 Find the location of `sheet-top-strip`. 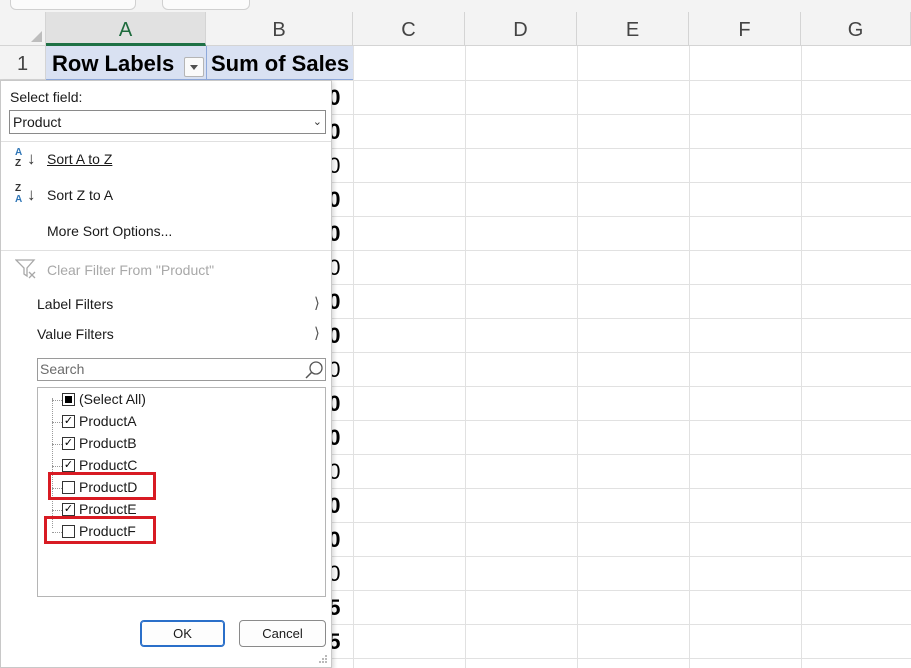

sheet-top-strip is located at coordinates (455, 6).